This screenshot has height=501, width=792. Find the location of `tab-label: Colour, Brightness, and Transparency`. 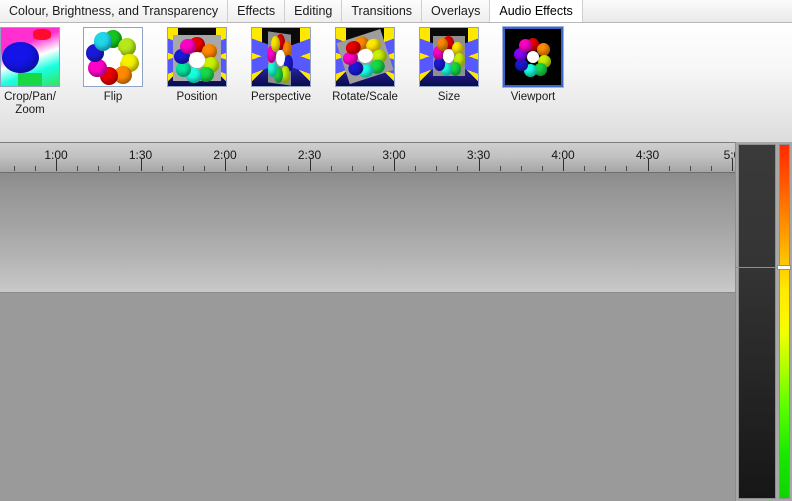

tab-label: Colour, Brightness, and Transparency is located at coordinates (114, 10).